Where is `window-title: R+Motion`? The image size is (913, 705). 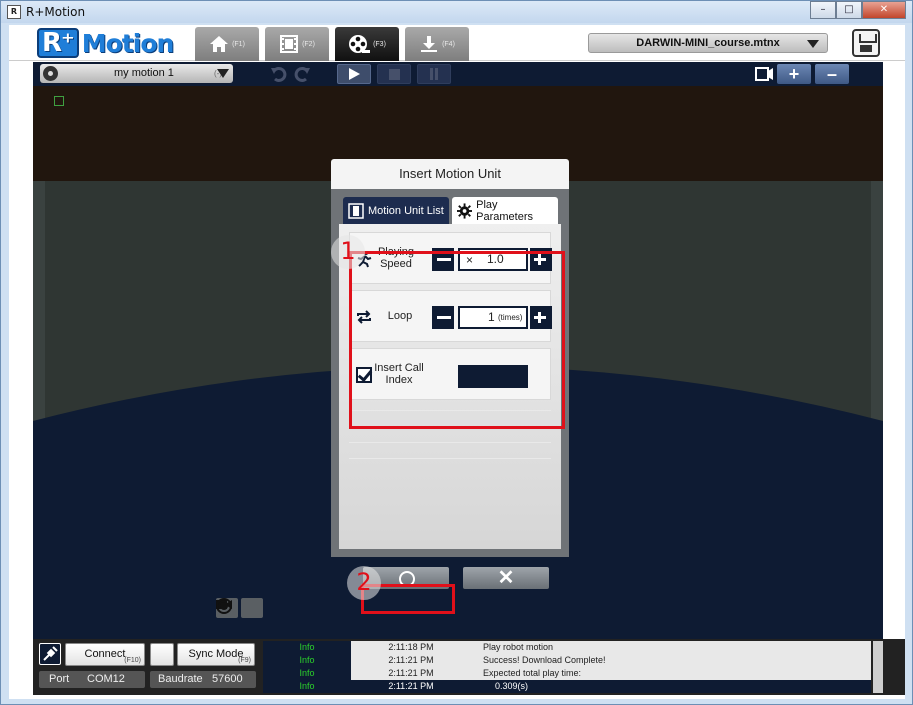 window-title: R+Motion is located at coordinates (56, 12).